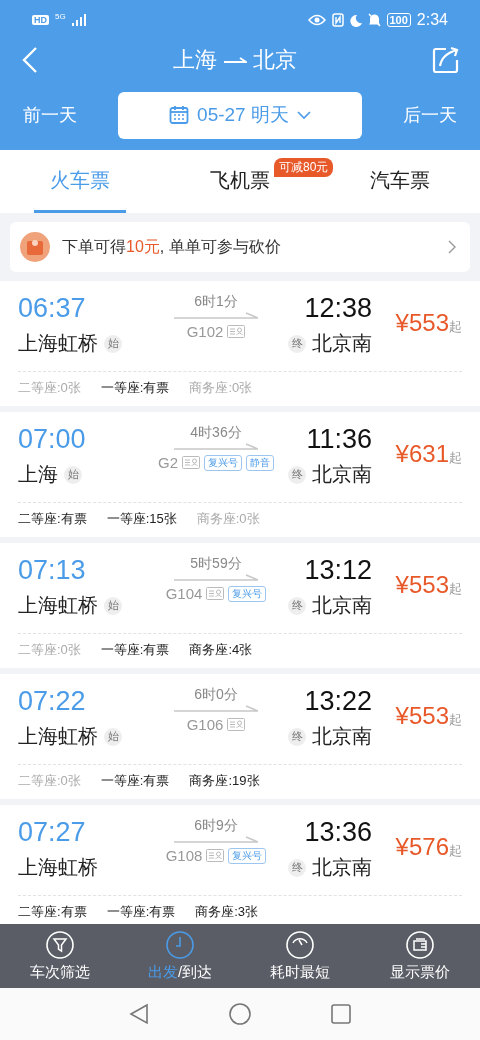 This screenshot has width=480, height=1040. I want to click on discount-badge: 可减80元, so click(304, 167).